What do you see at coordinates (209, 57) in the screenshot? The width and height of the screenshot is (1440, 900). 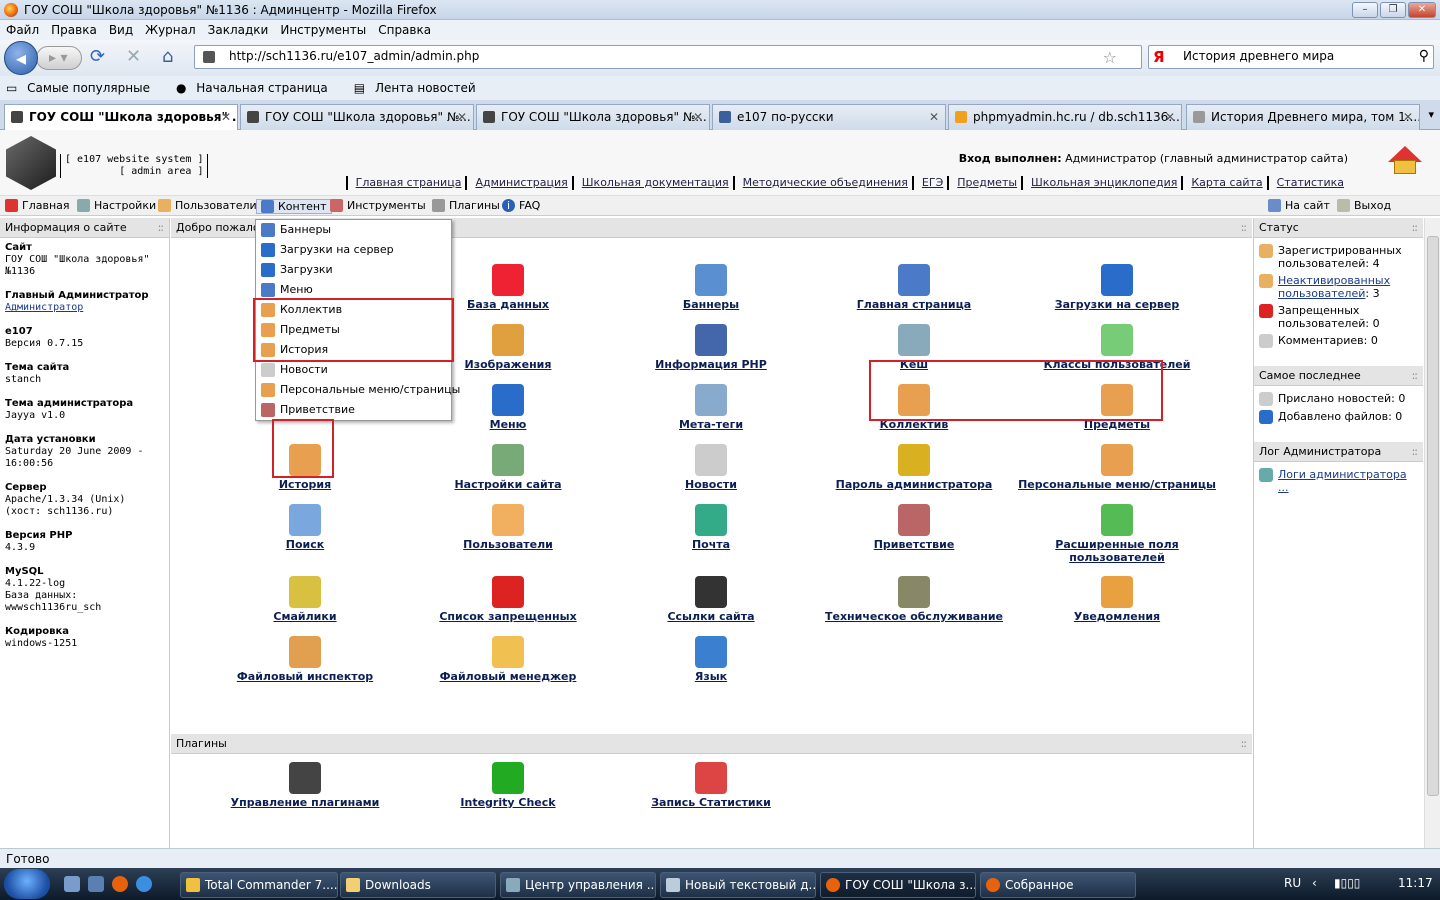 I see `site-identity-icon` at bounding box center [209, 57].